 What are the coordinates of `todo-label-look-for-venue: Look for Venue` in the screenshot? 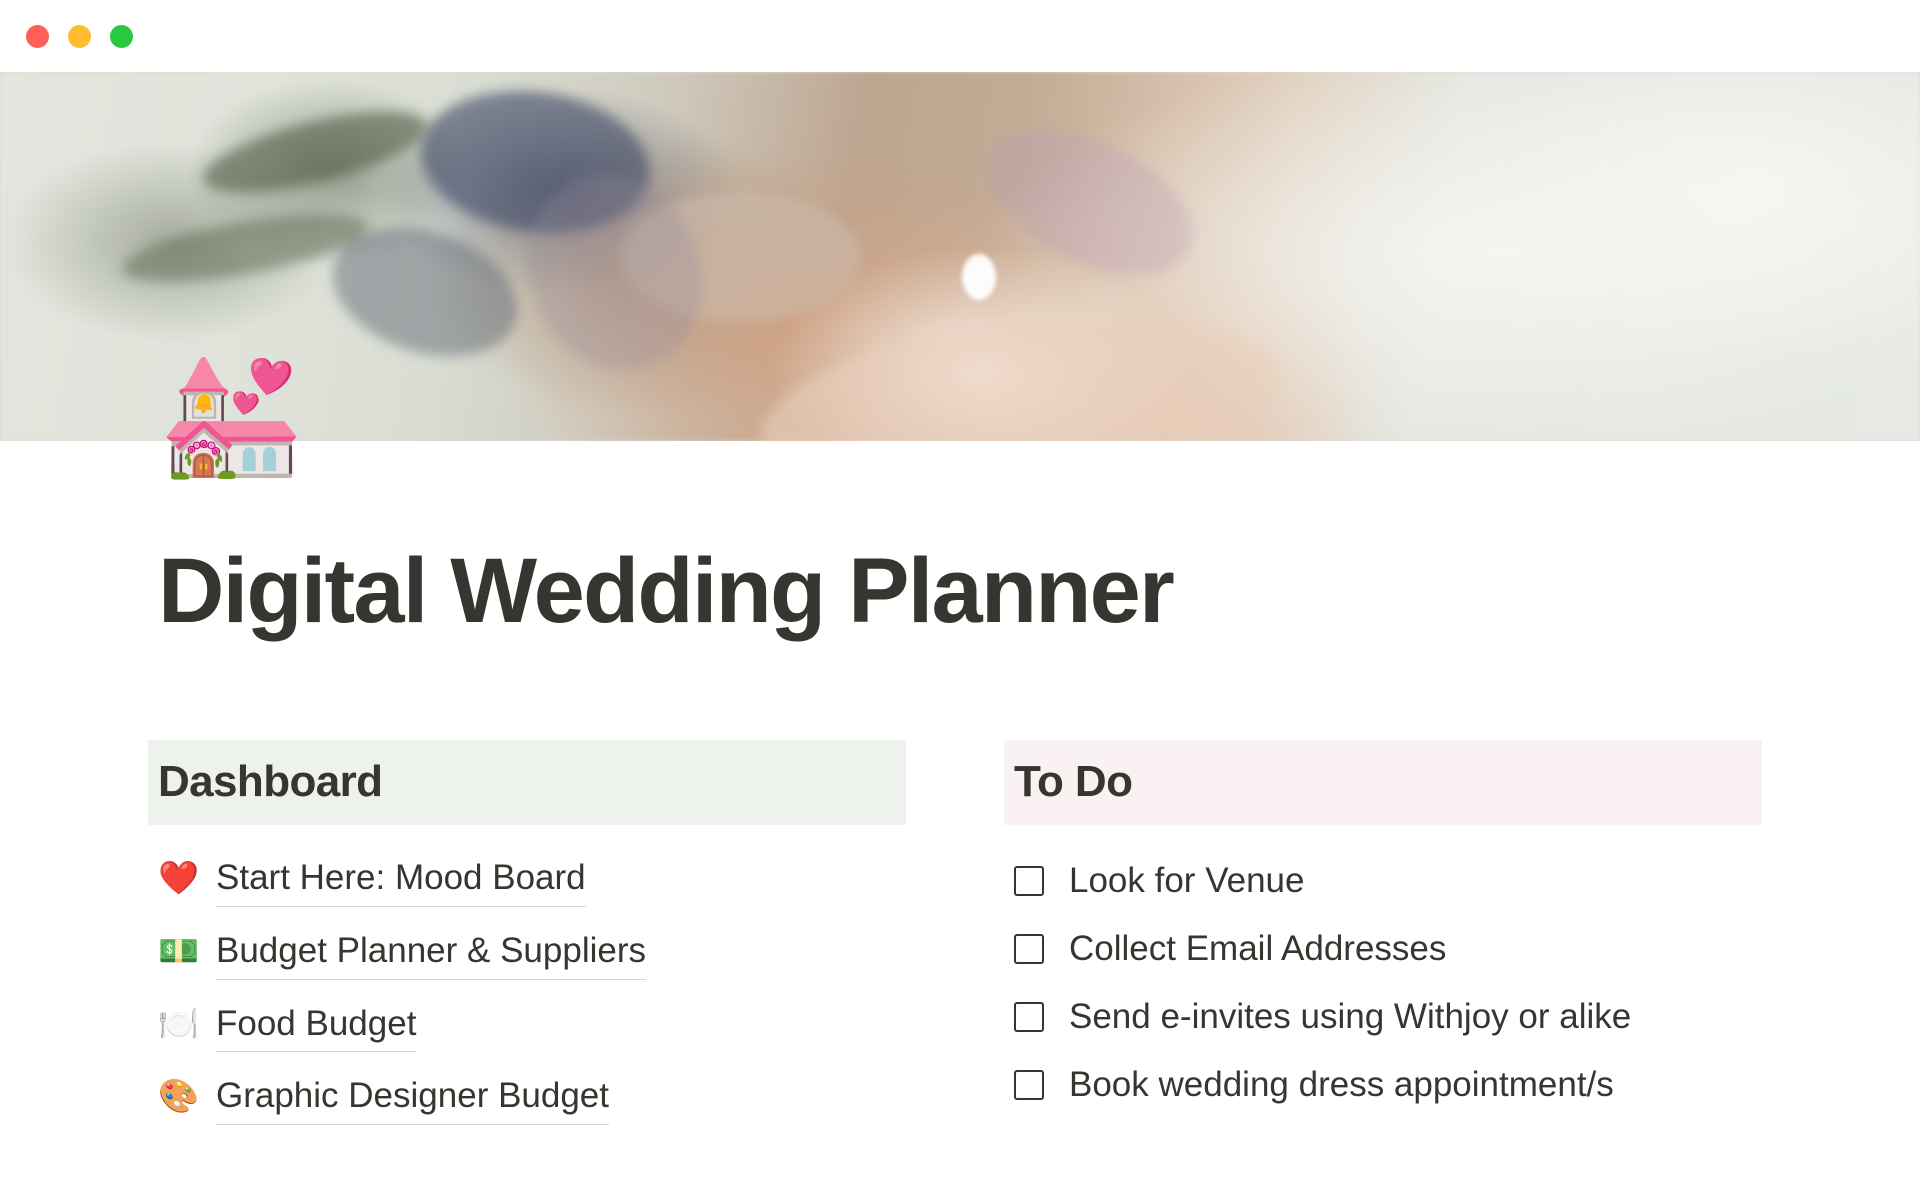 It's located at (1186, 881).